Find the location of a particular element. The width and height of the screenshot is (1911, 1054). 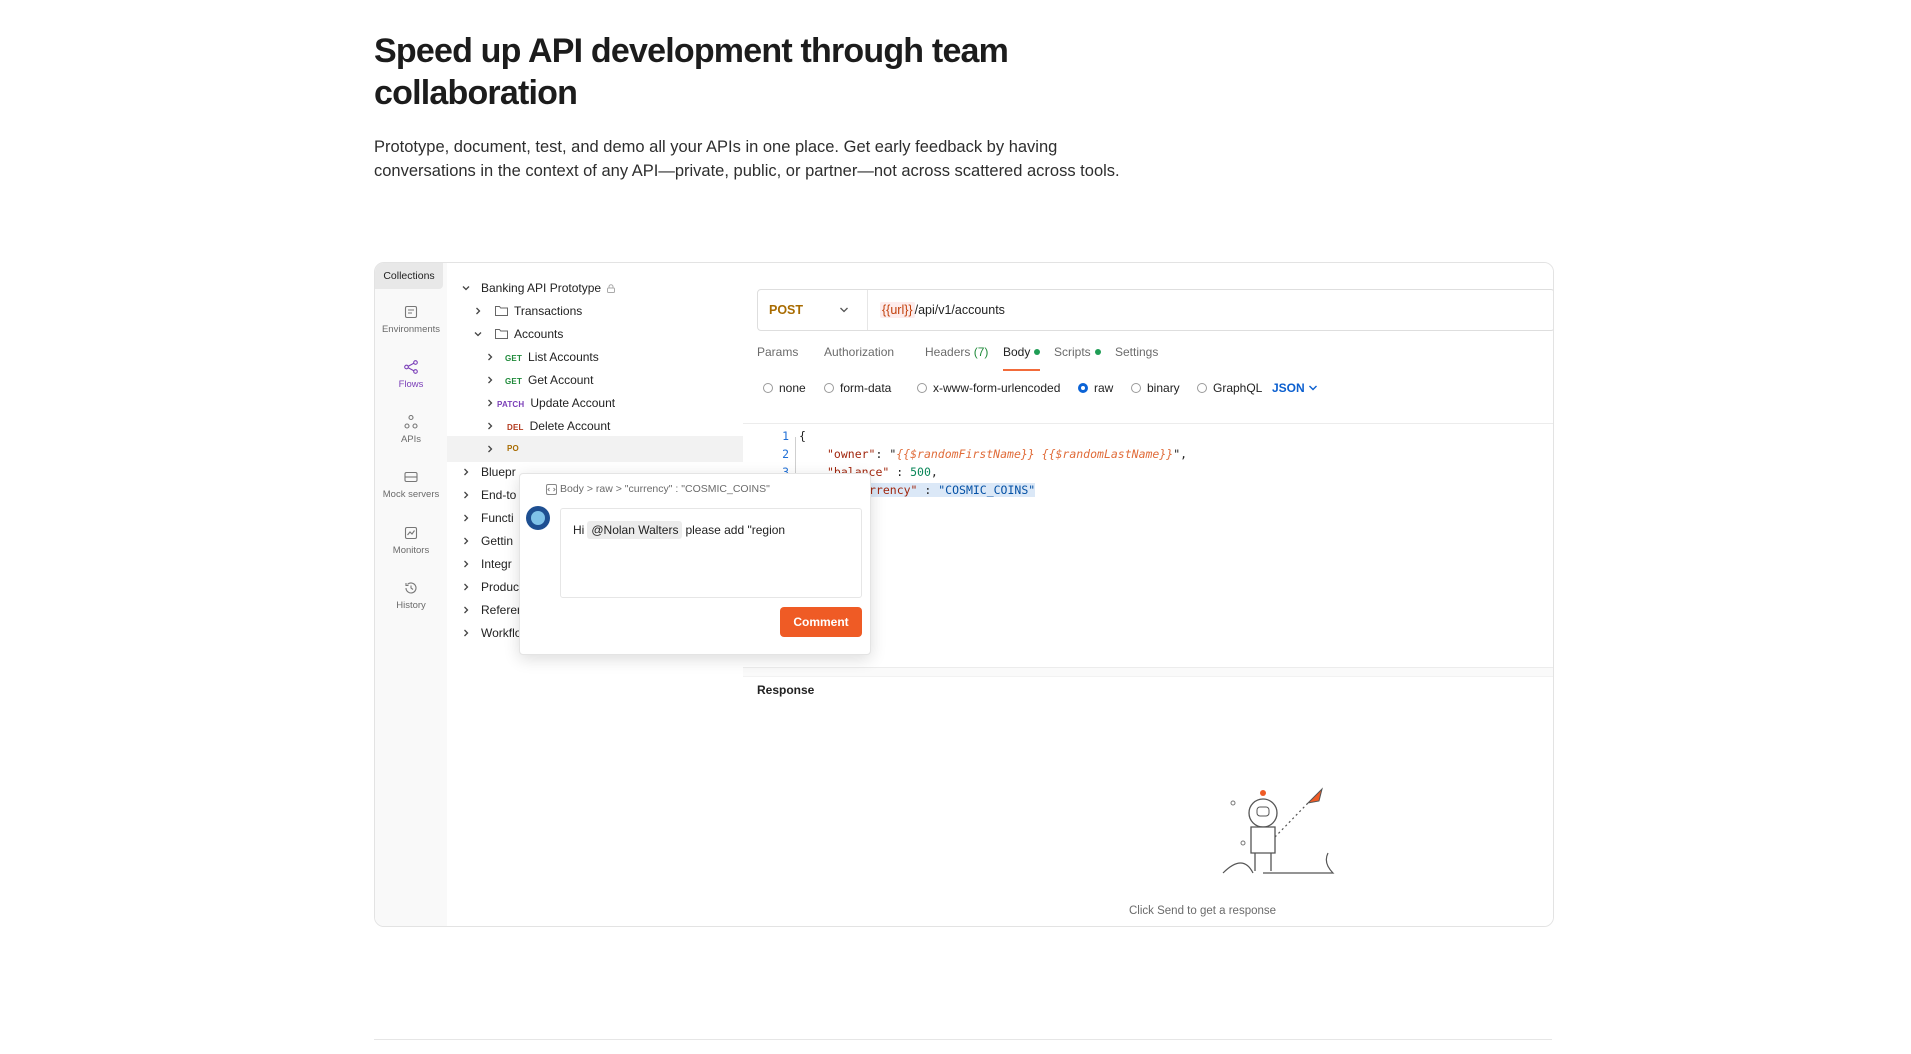

tab-scripts: Scripts is located at coordinates (1077, 357).